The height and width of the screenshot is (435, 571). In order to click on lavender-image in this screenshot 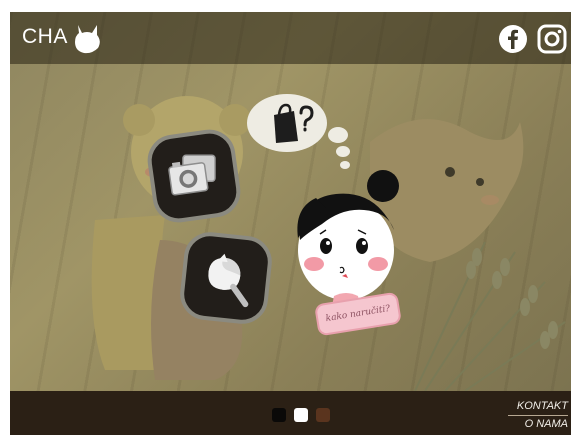, I will do `click(490, 316)`.